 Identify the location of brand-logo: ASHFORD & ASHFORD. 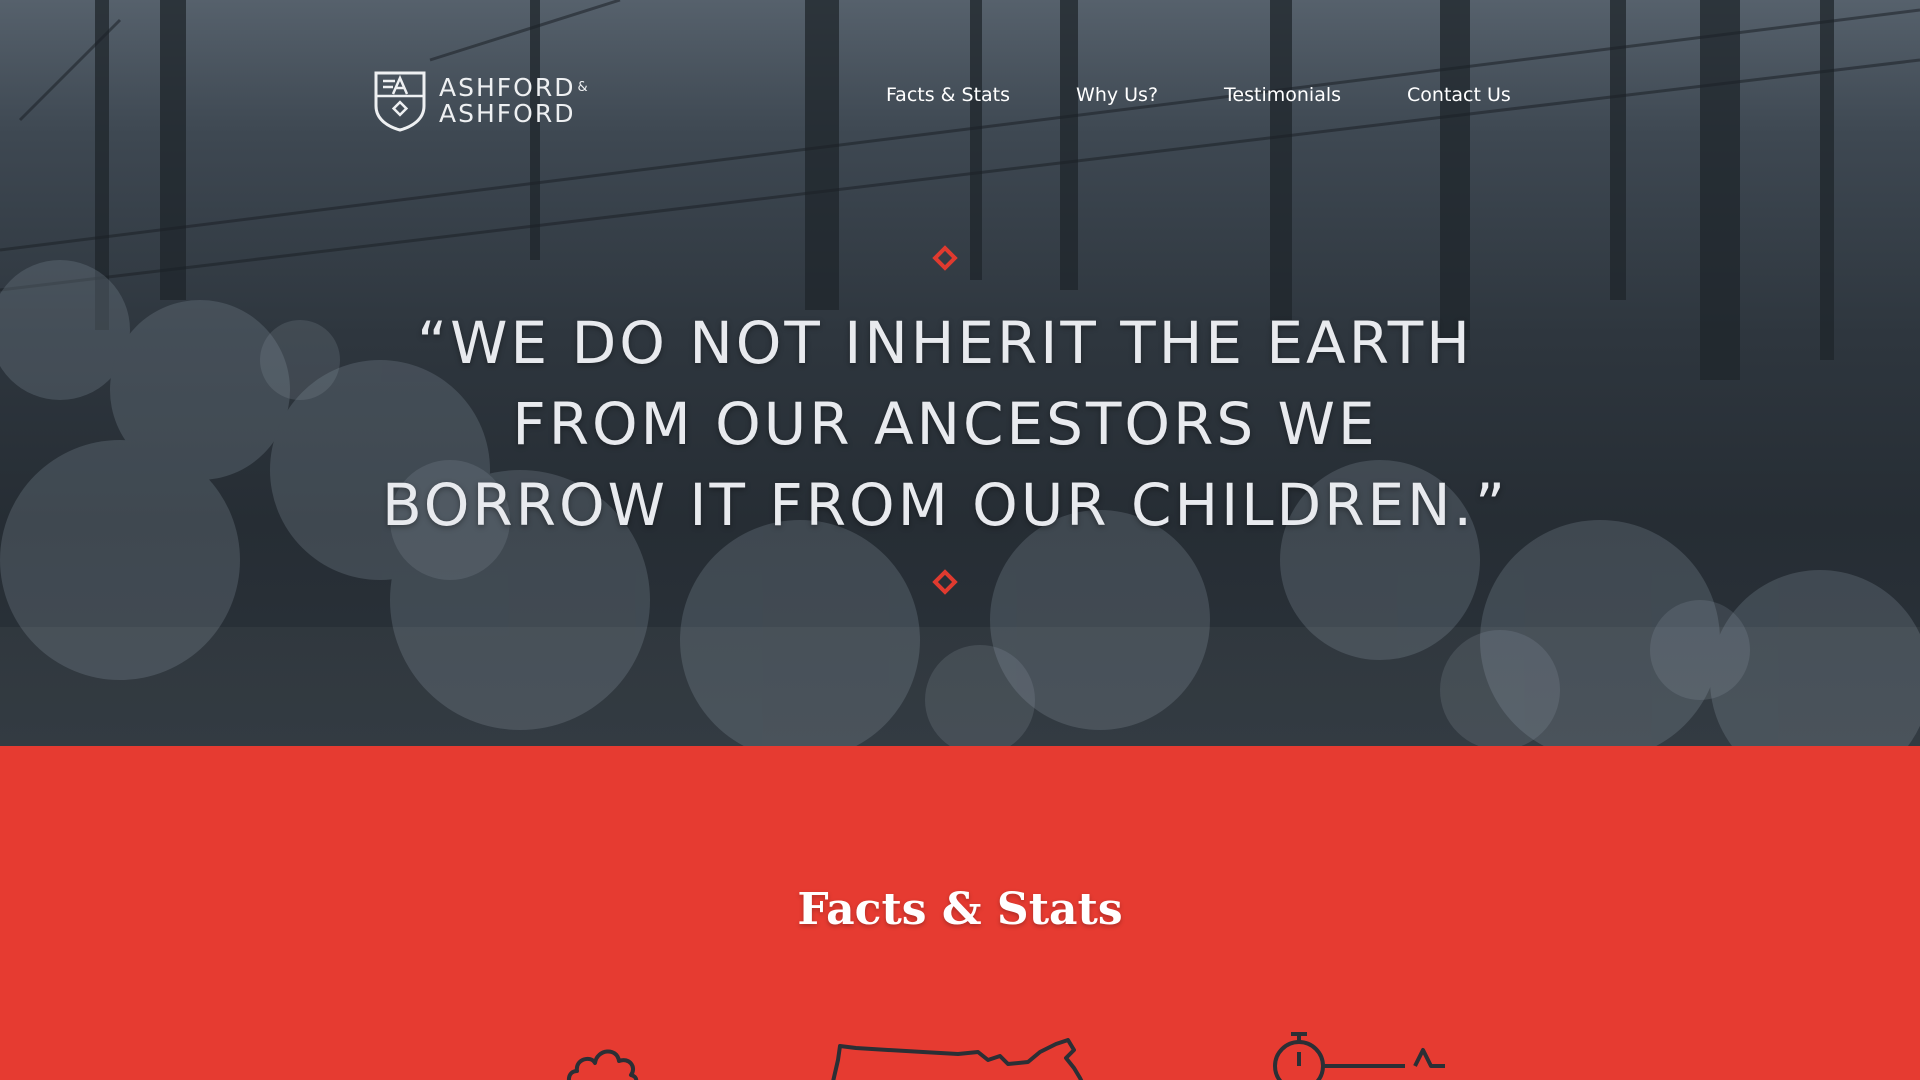
(481, 101).